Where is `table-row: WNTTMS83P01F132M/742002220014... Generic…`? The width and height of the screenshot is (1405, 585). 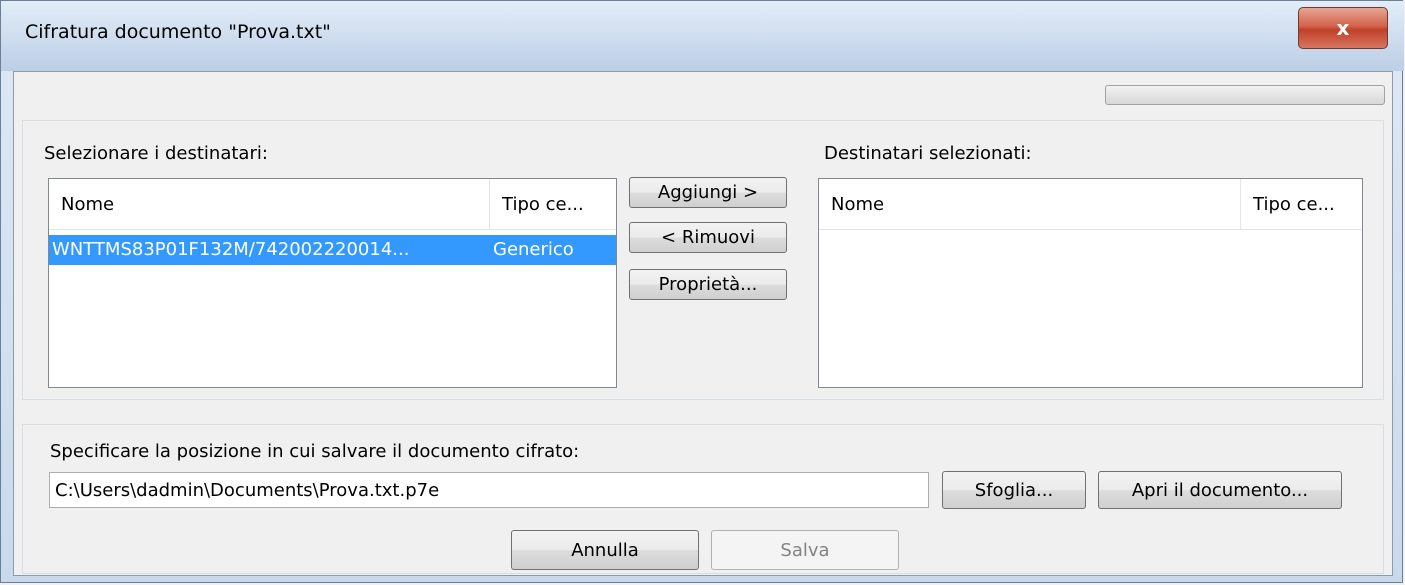 table-row: WNTTMS83P01F132M/742002220014... Generic… is located at coordinates (332, 250).